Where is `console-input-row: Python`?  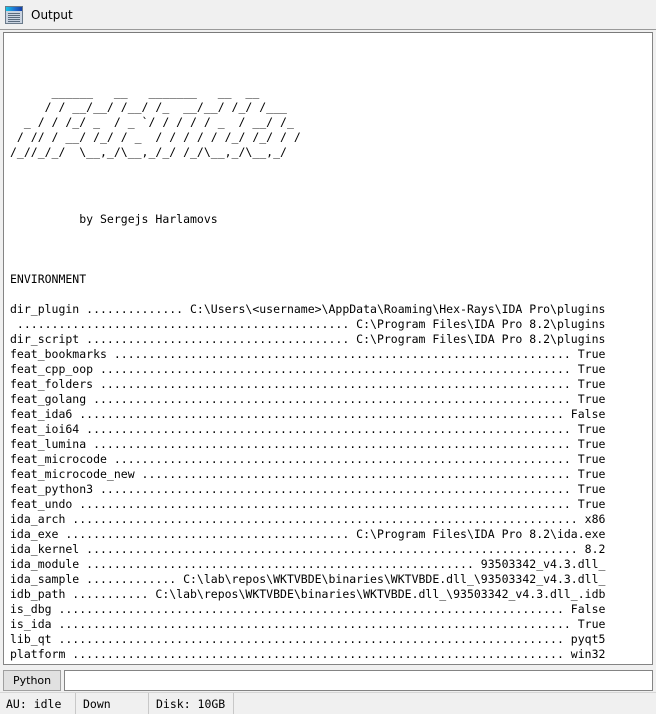 console-input-row: Python is located at coordinates (328, 680).